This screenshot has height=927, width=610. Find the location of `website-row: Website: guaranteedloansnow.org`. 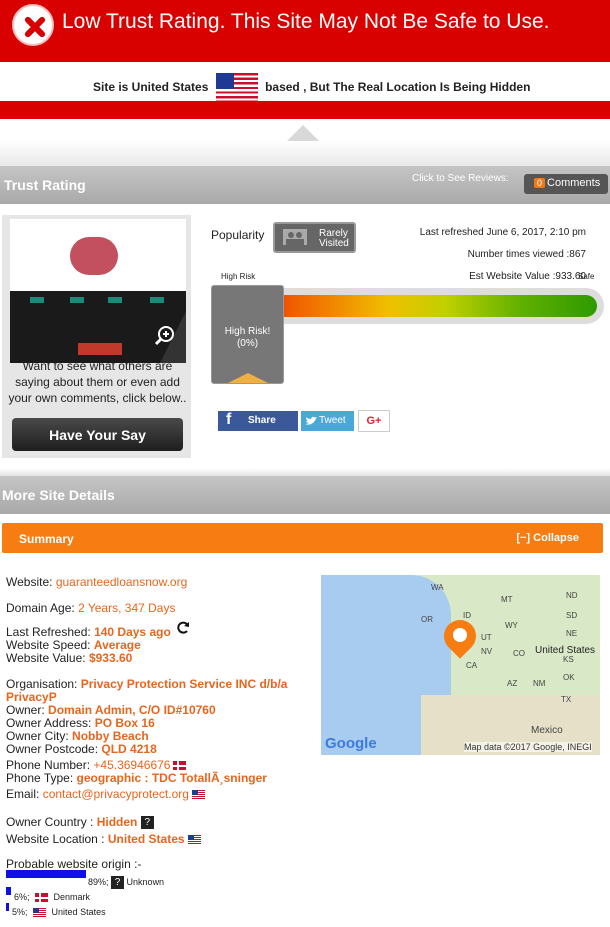

website-row: Website: guaranteedloansnow.org is located at coordinates (96, 582).